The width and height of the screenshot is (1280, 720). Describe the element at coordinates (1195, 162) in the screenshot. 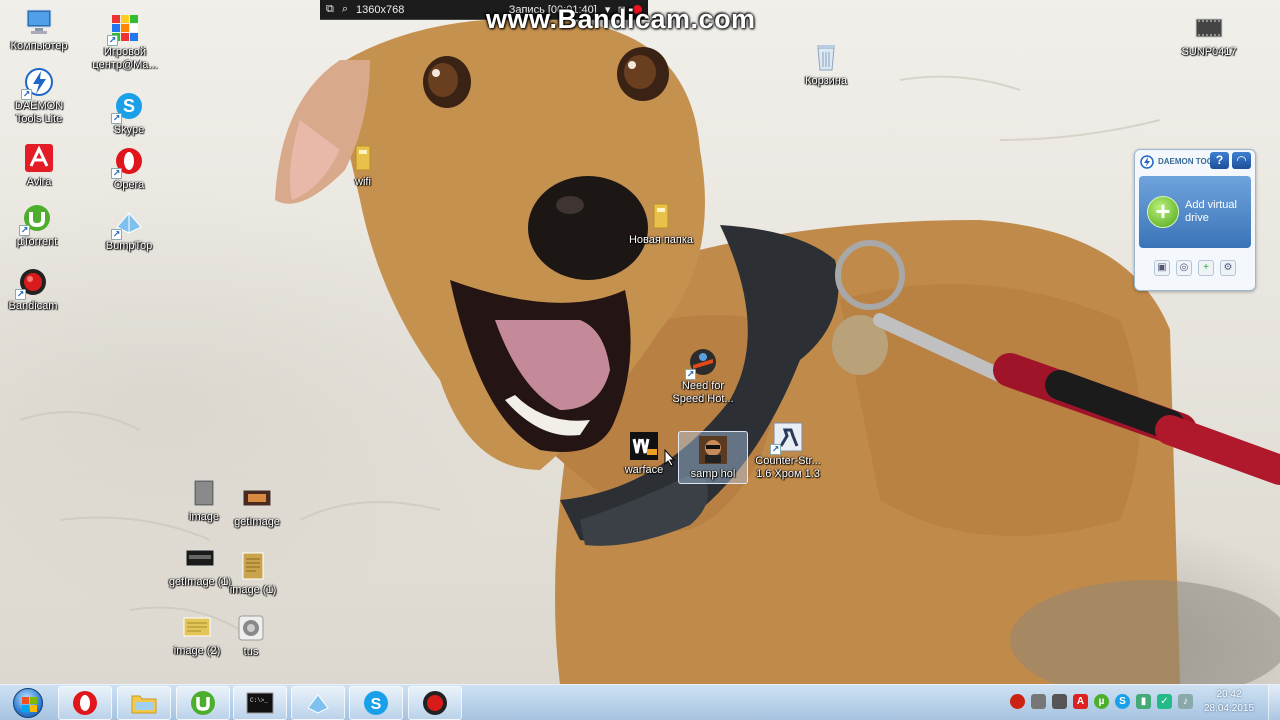

I see `daemon-gadget-header: DAEMON TOOLS ? ◠` at that location.